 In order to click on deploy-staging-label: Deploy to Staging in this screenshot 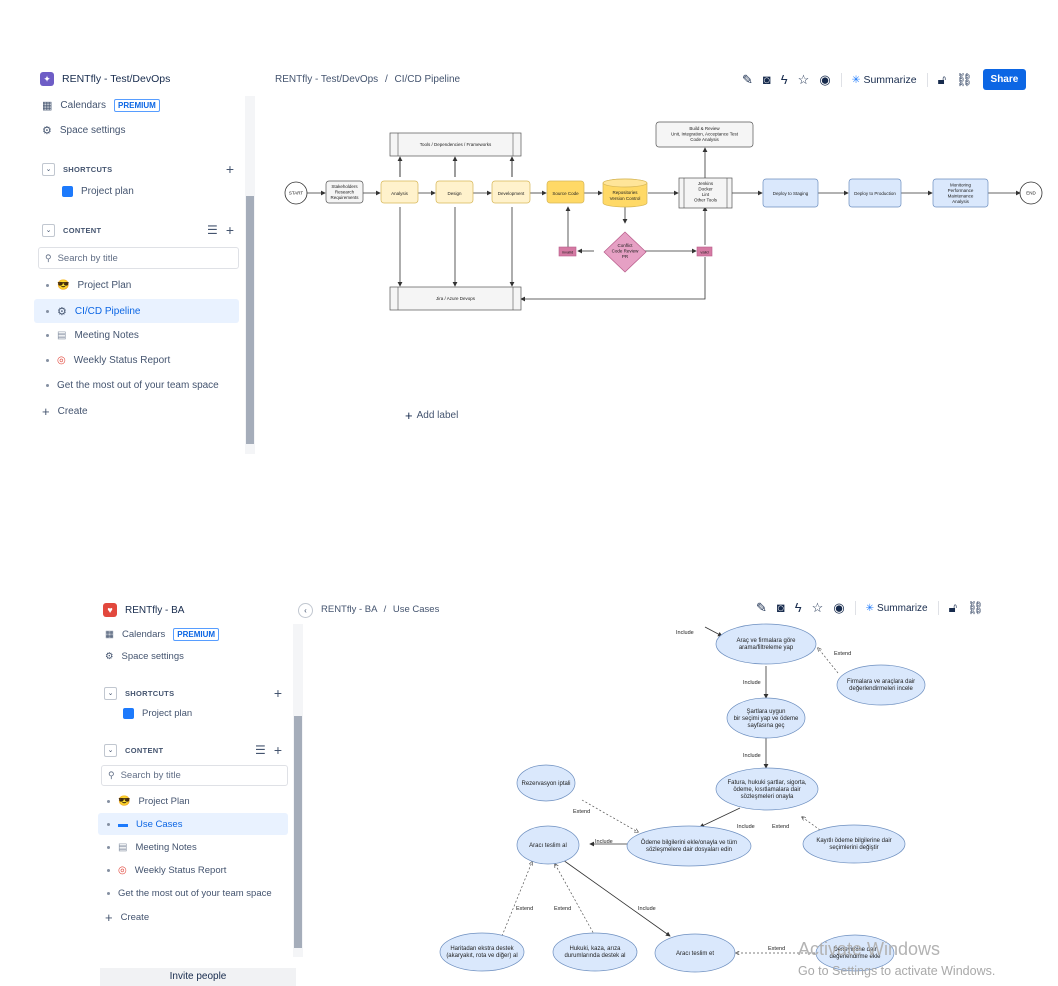, I will do `click(791, 193)`.